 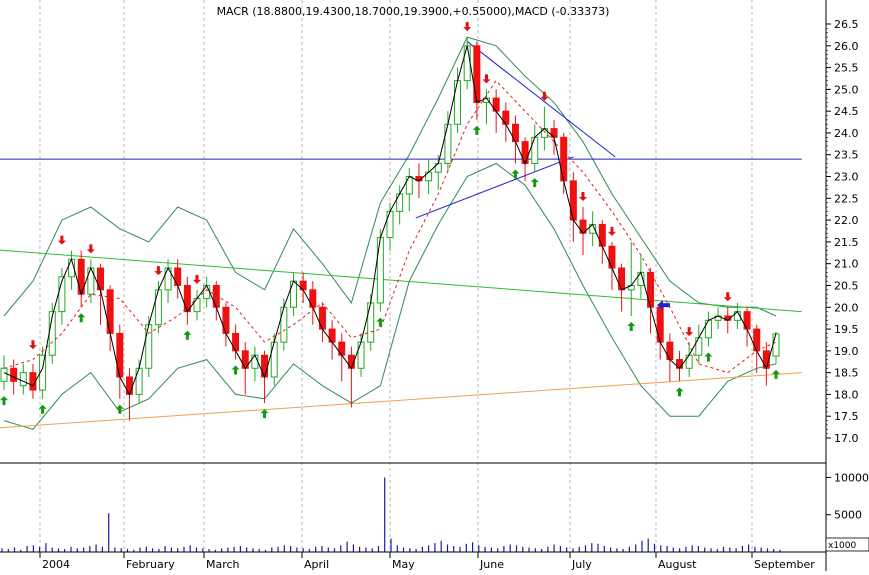 I want to click on y-tick-label: 25.0, so click(x=846, y=89).